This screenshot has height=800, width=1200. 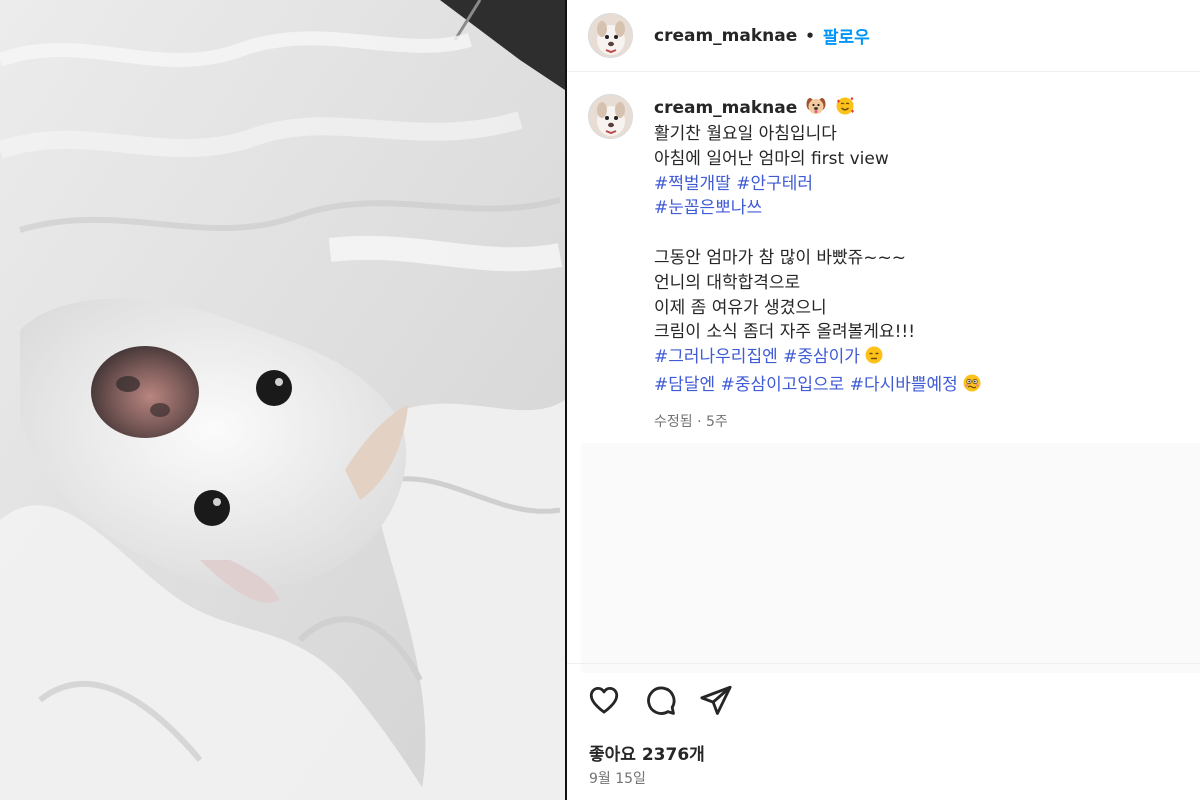 I want to click on caption-line: 언니의 대학합격으로, so click(x=727, y=282).